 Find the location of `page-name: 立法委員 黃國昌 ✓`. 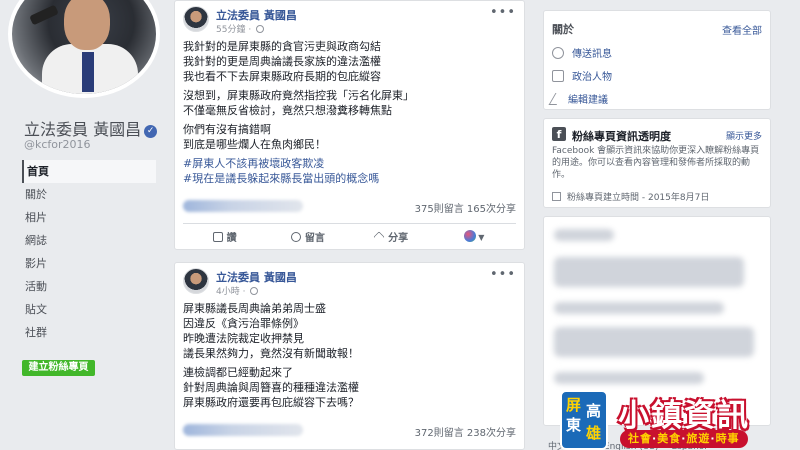

page-name: 立法委員 黃國昌 ✓ is located at coordinates (91, 128).